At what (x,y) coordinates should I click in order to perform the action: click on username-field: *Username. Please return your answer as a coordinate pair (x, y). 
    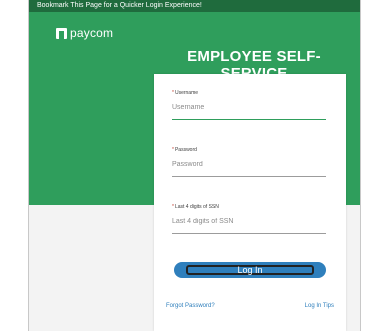
    Looking at the image, I should click on (249, 105).